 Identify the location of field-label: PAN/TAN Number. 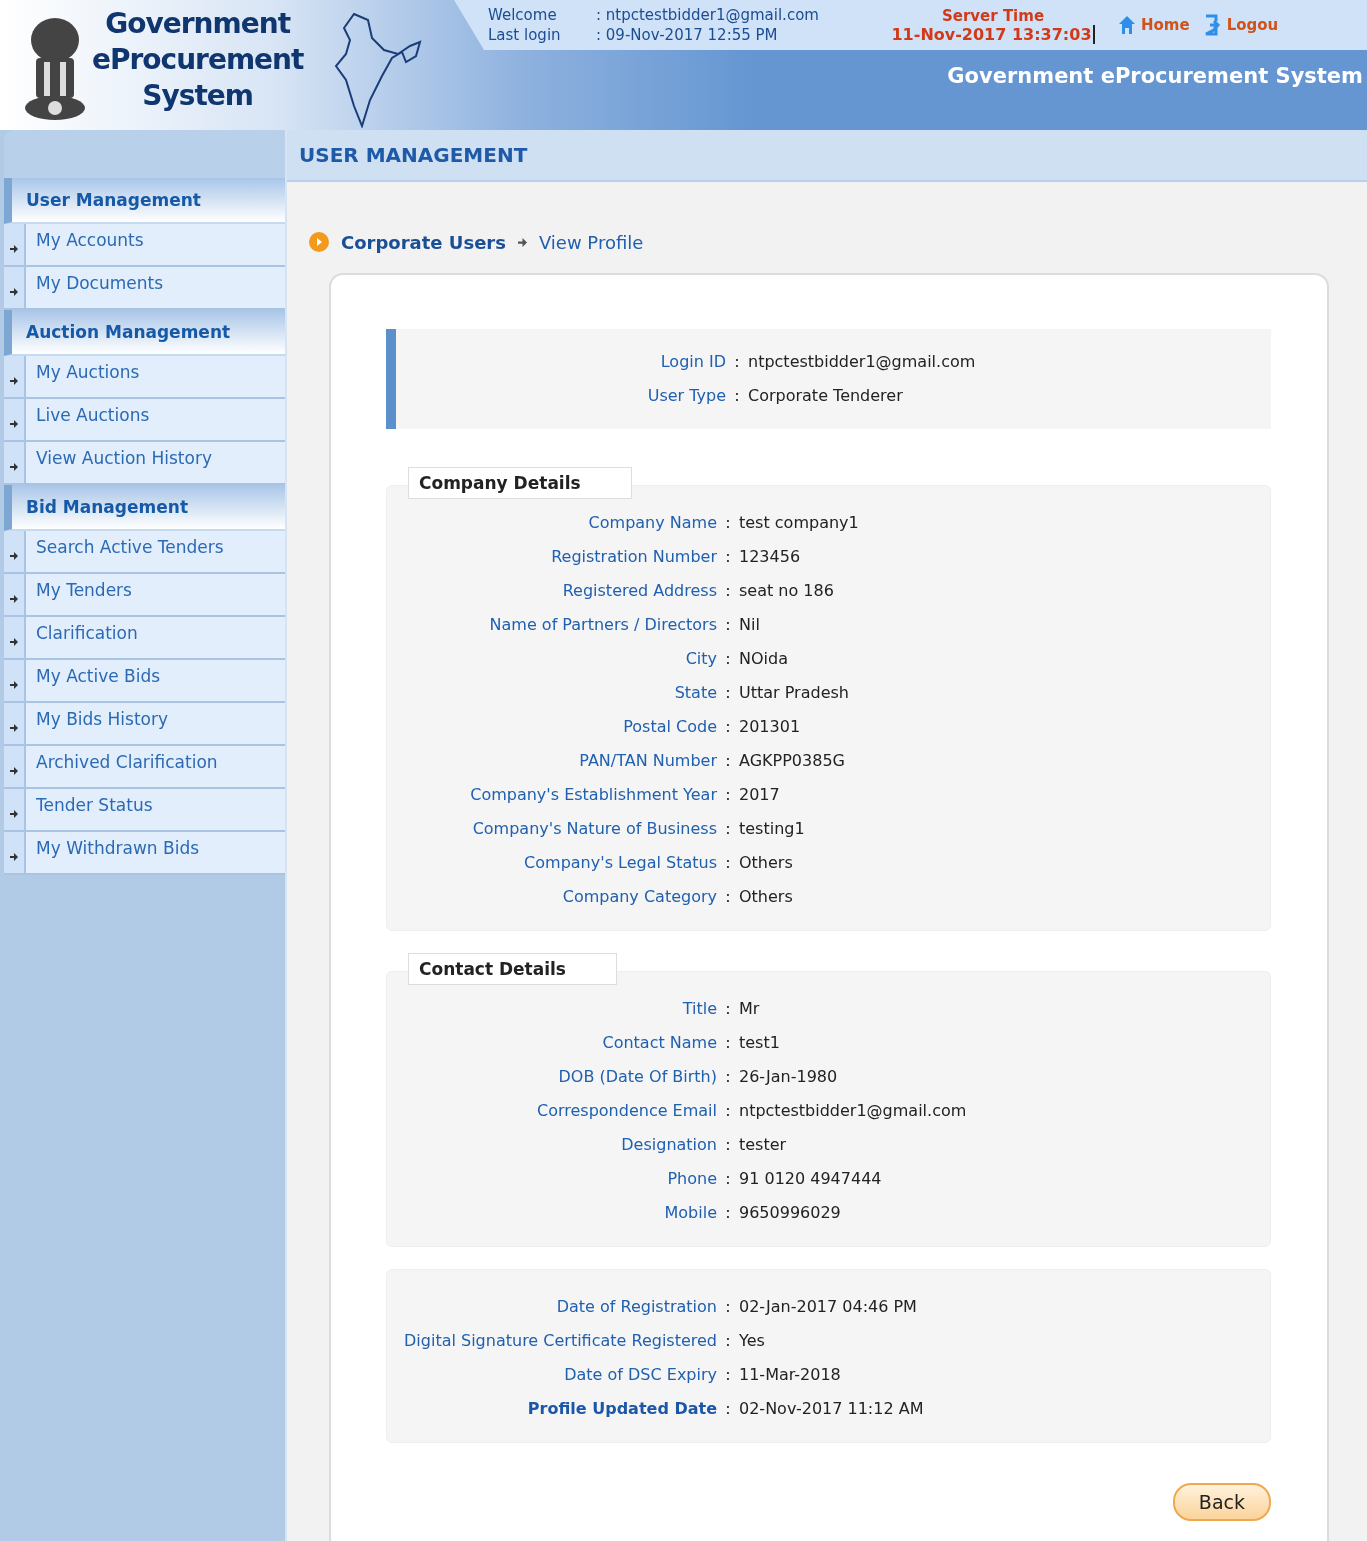
(647, 761).